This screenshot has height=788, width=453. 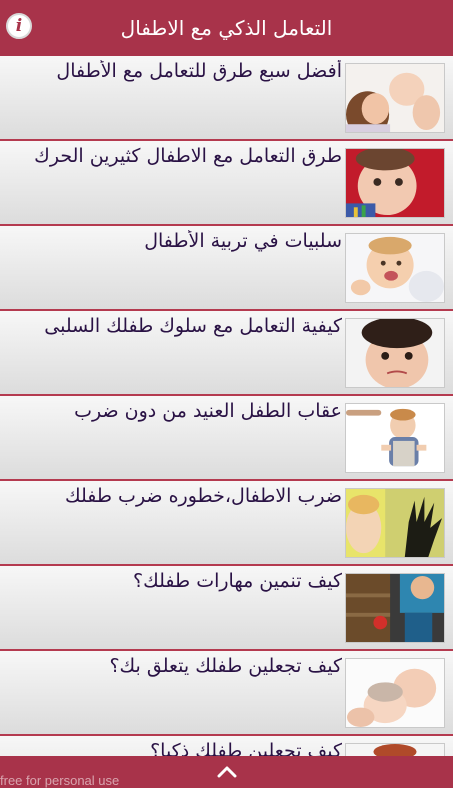 I want to click on list-item: كيف تنمين مهارات طفلك؟, so click(x=226, y=608).